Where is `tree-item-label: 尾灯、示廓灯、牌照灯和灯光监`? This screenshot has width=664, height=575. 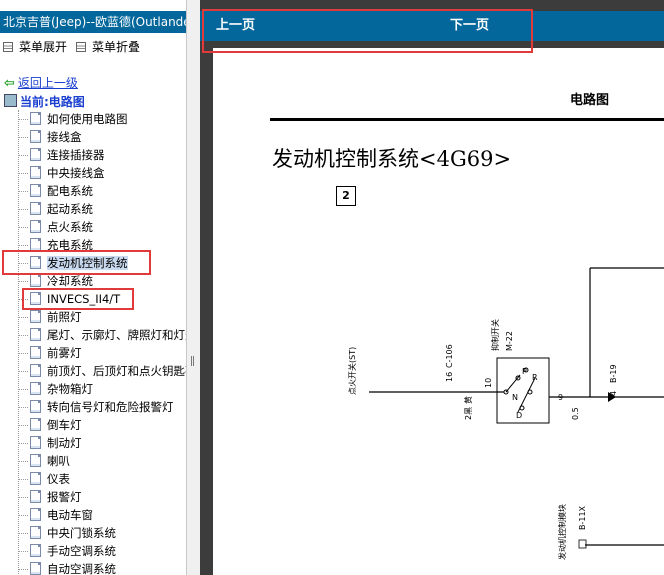 tree-item-label: 尾灯、示廓灯、牌照灯和灯光监 is located at coordinates (116, 335).